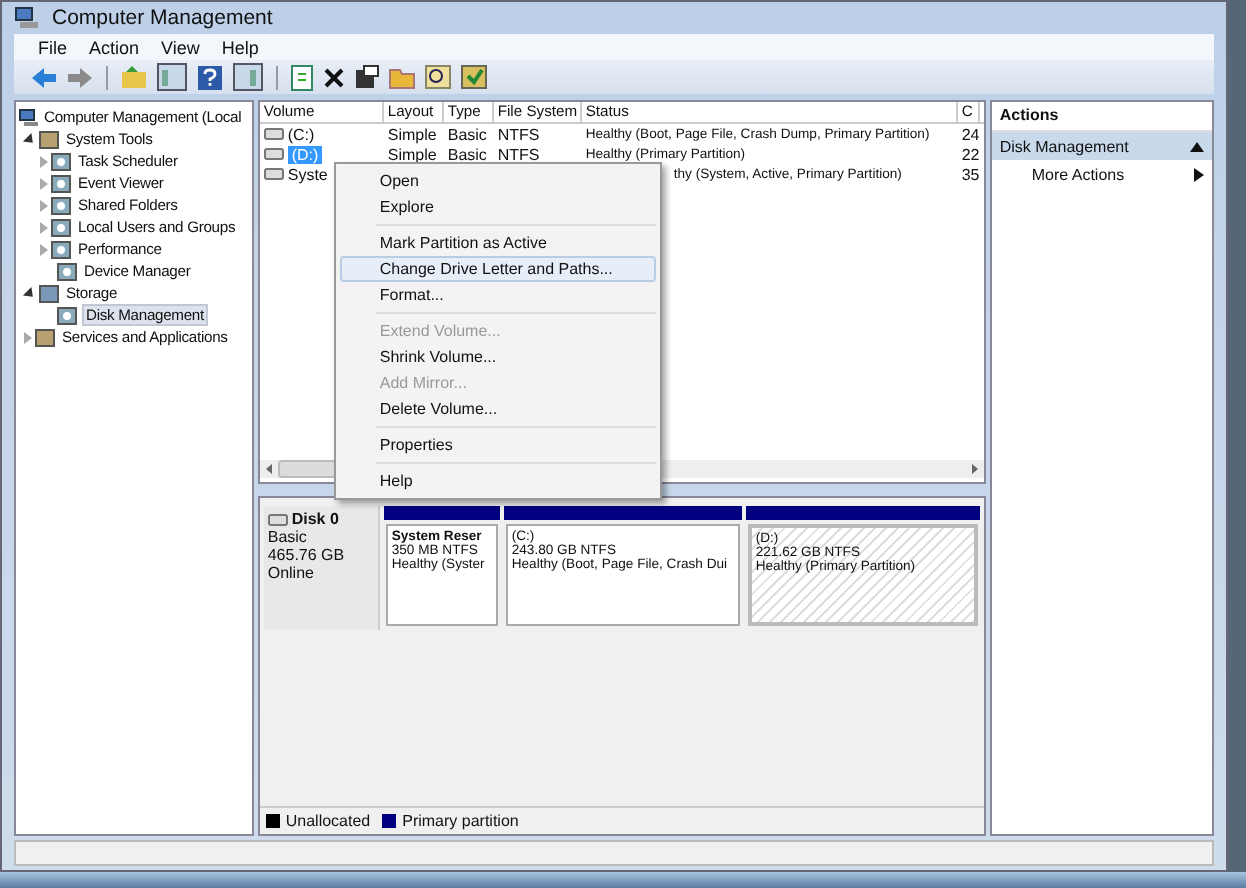 This screenshot has width=1246, height=888. What do you see at coordinates (970, 174) in the screenshot?
I see `table-cell: 35` at bounding box center [970, 174].